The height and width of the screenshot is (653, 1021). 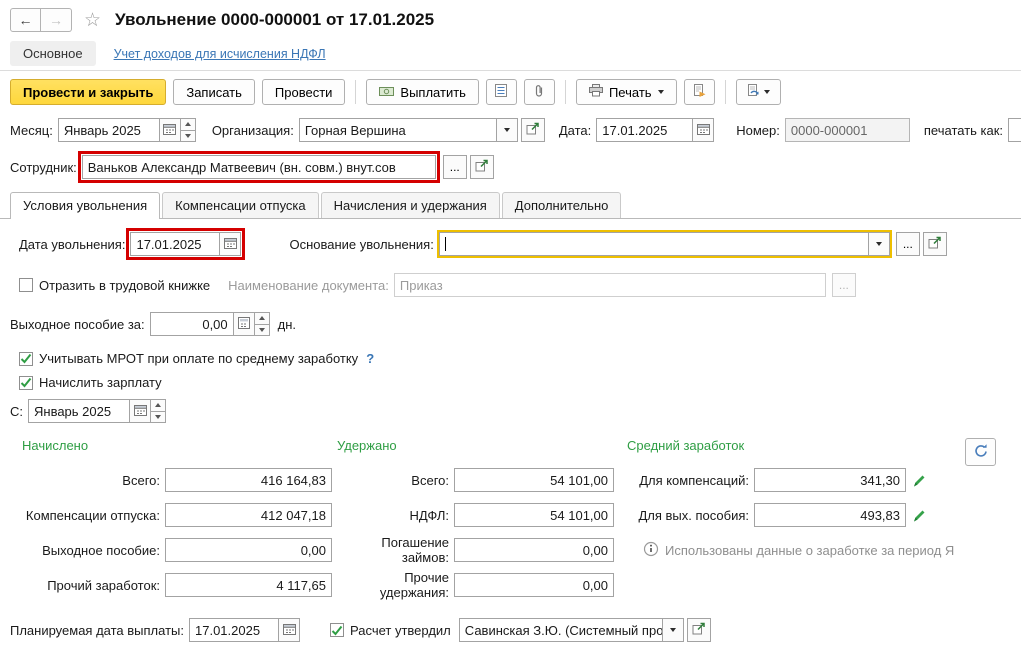 I want to click on employee-open-button, so click(x=481, y=167).